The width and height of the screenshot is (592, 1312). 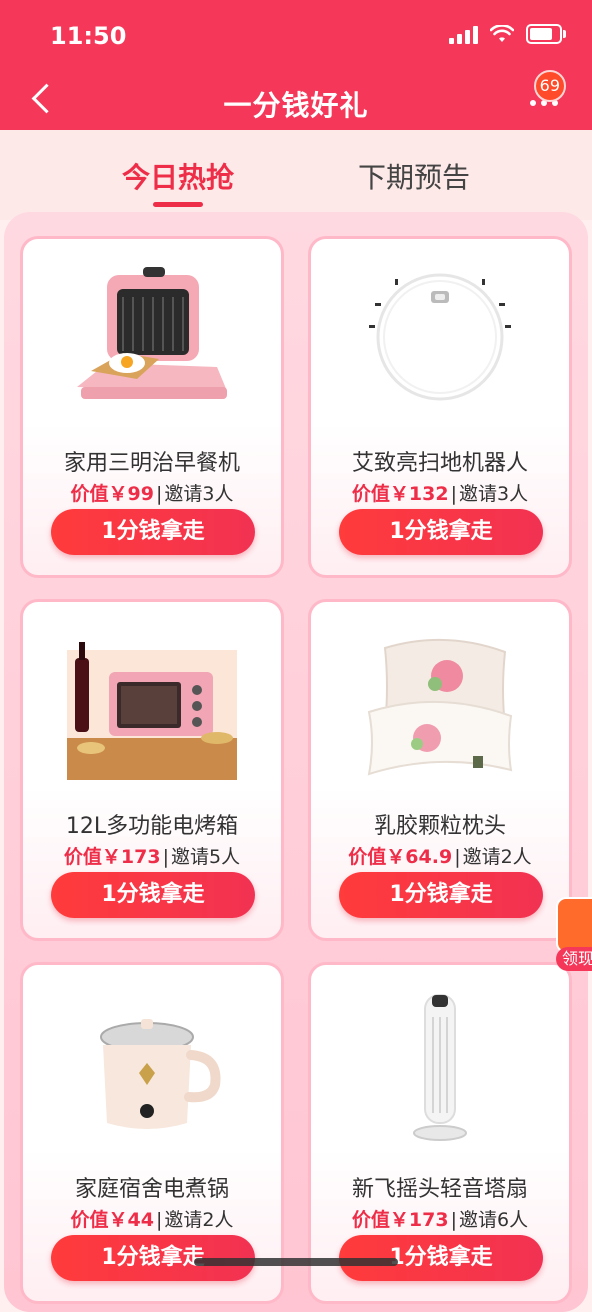 What do you see at coordinates (152, 711) in the screenshot?
I see `toaster-oven-image` at bounding box center [152, 711].